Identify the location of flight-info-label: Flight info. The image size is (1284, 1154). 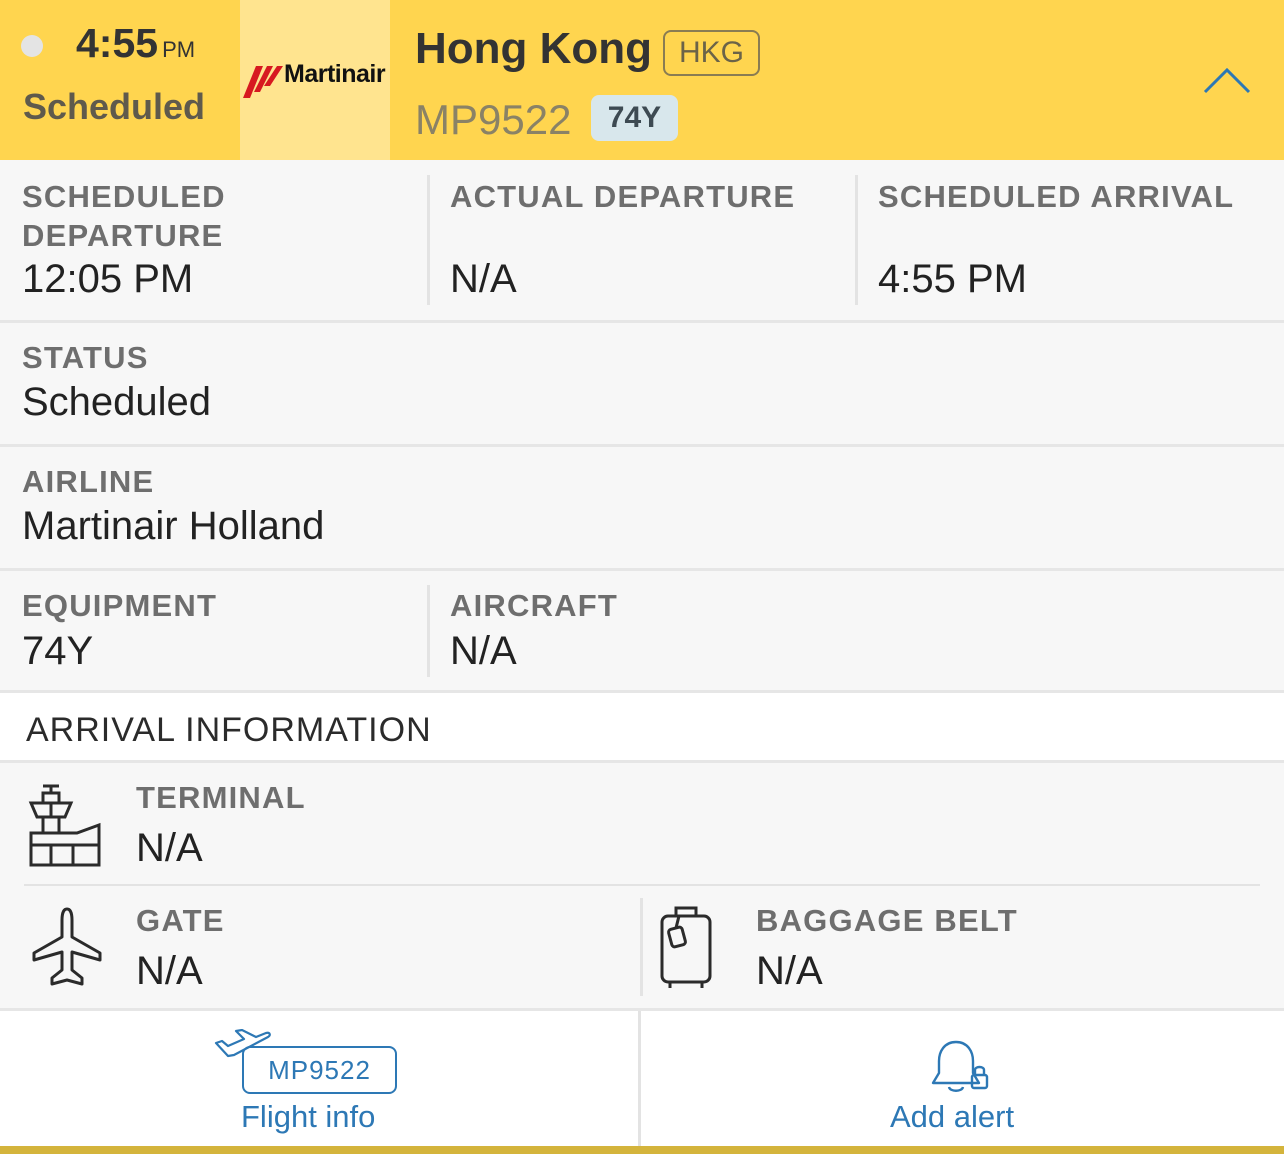
(308, 1116).